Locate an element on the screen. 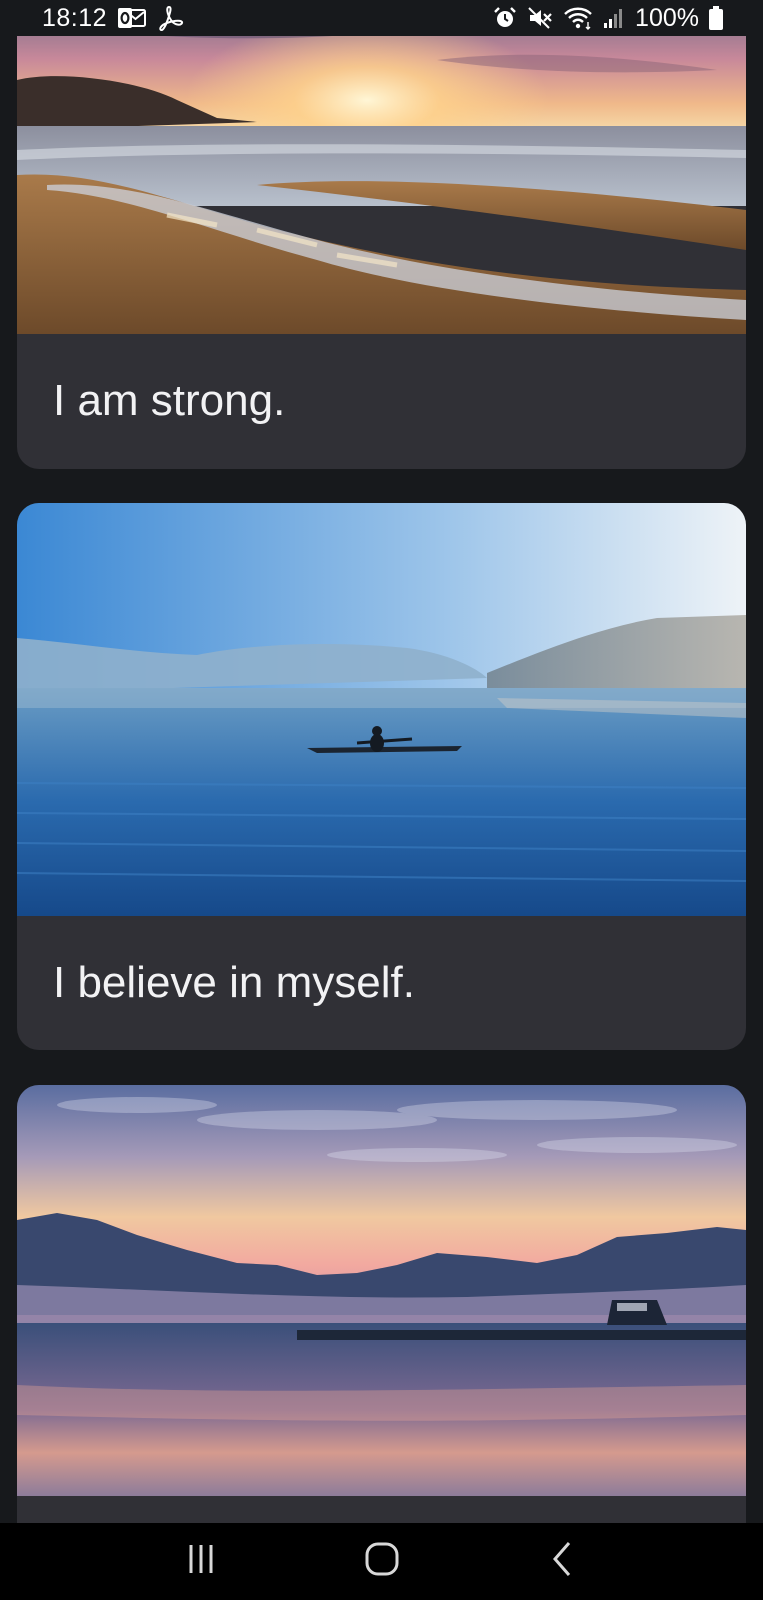 The height and width of the screenshot is (1600, 763). back-button is located at coordinates (563, 1562).